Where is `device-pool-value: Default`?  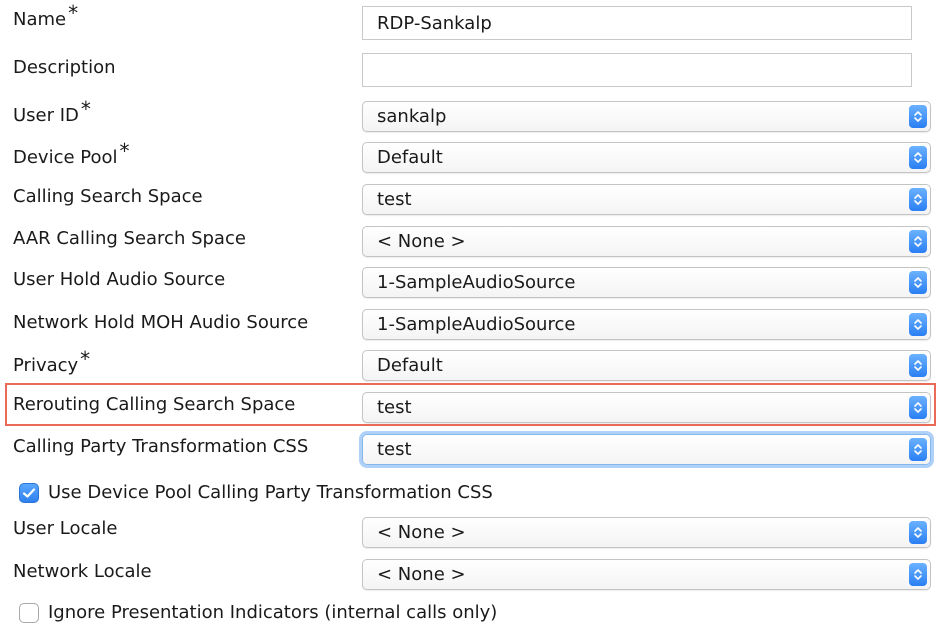
device-pool-value: Default is located at coordinates (410, 157).